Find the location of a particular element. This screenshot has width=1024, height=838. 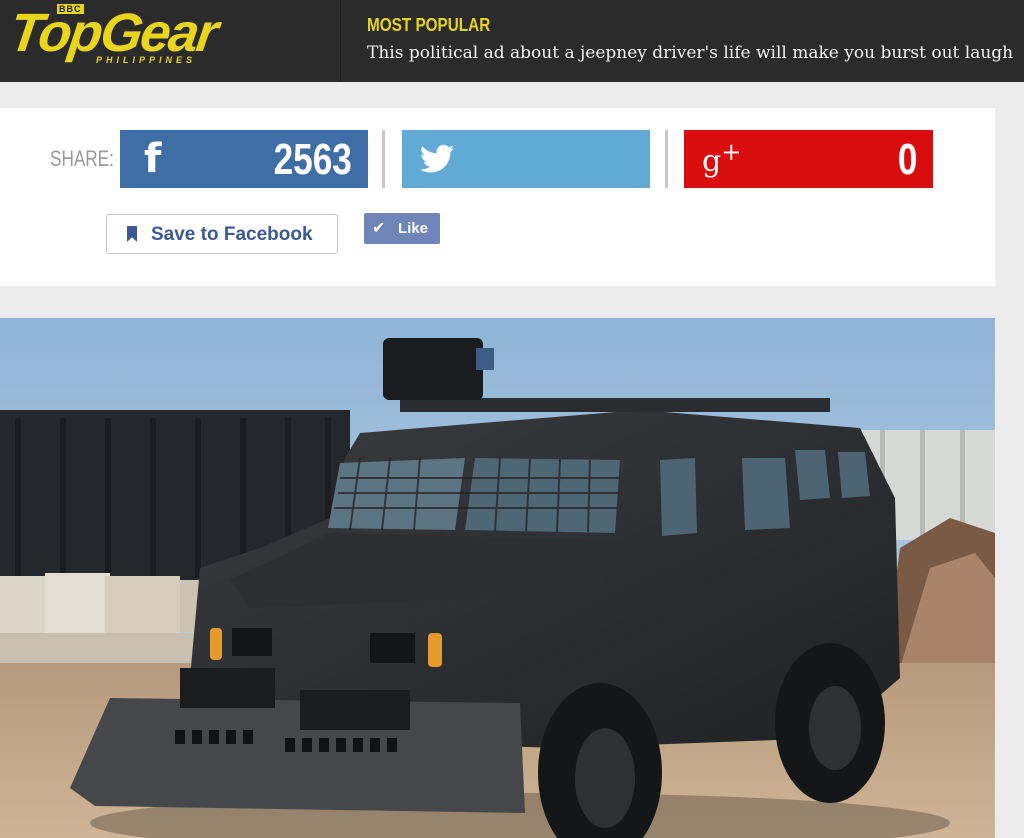

twitter-icon is located at coordinates (437, 158).